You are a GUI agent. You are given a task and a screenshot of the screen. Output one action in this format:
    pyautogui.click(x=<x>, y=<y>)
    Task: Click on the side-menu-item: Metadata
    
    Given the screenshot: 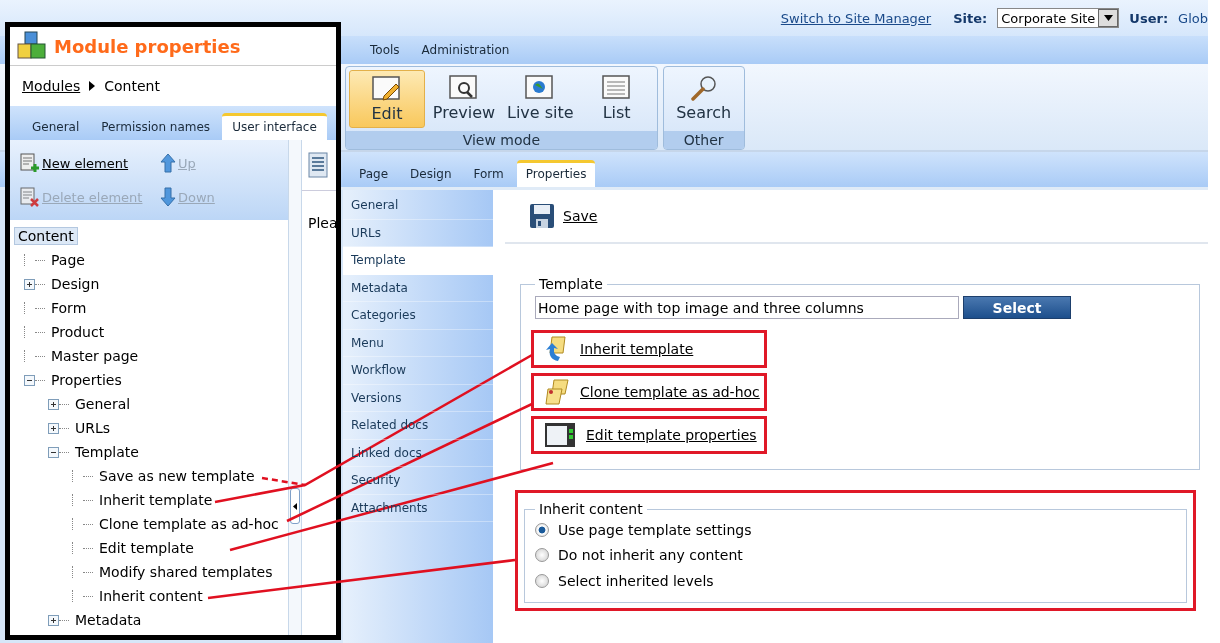 What is the action you would take?
    pyautogui.click(x=418, y=288)
    